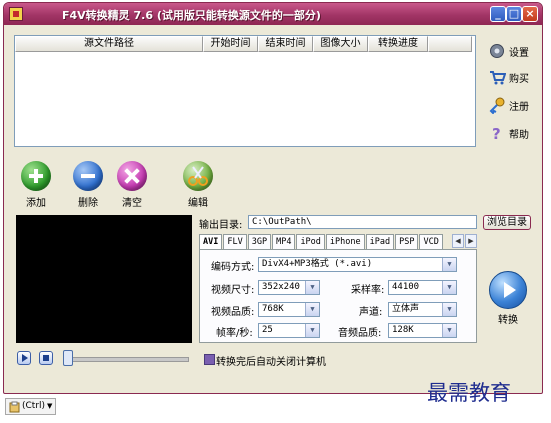 This screenshot has width=551, height=423. Describe the element at coordinates (497, 77) in the screenshot. I see `cart-icon` at that location.